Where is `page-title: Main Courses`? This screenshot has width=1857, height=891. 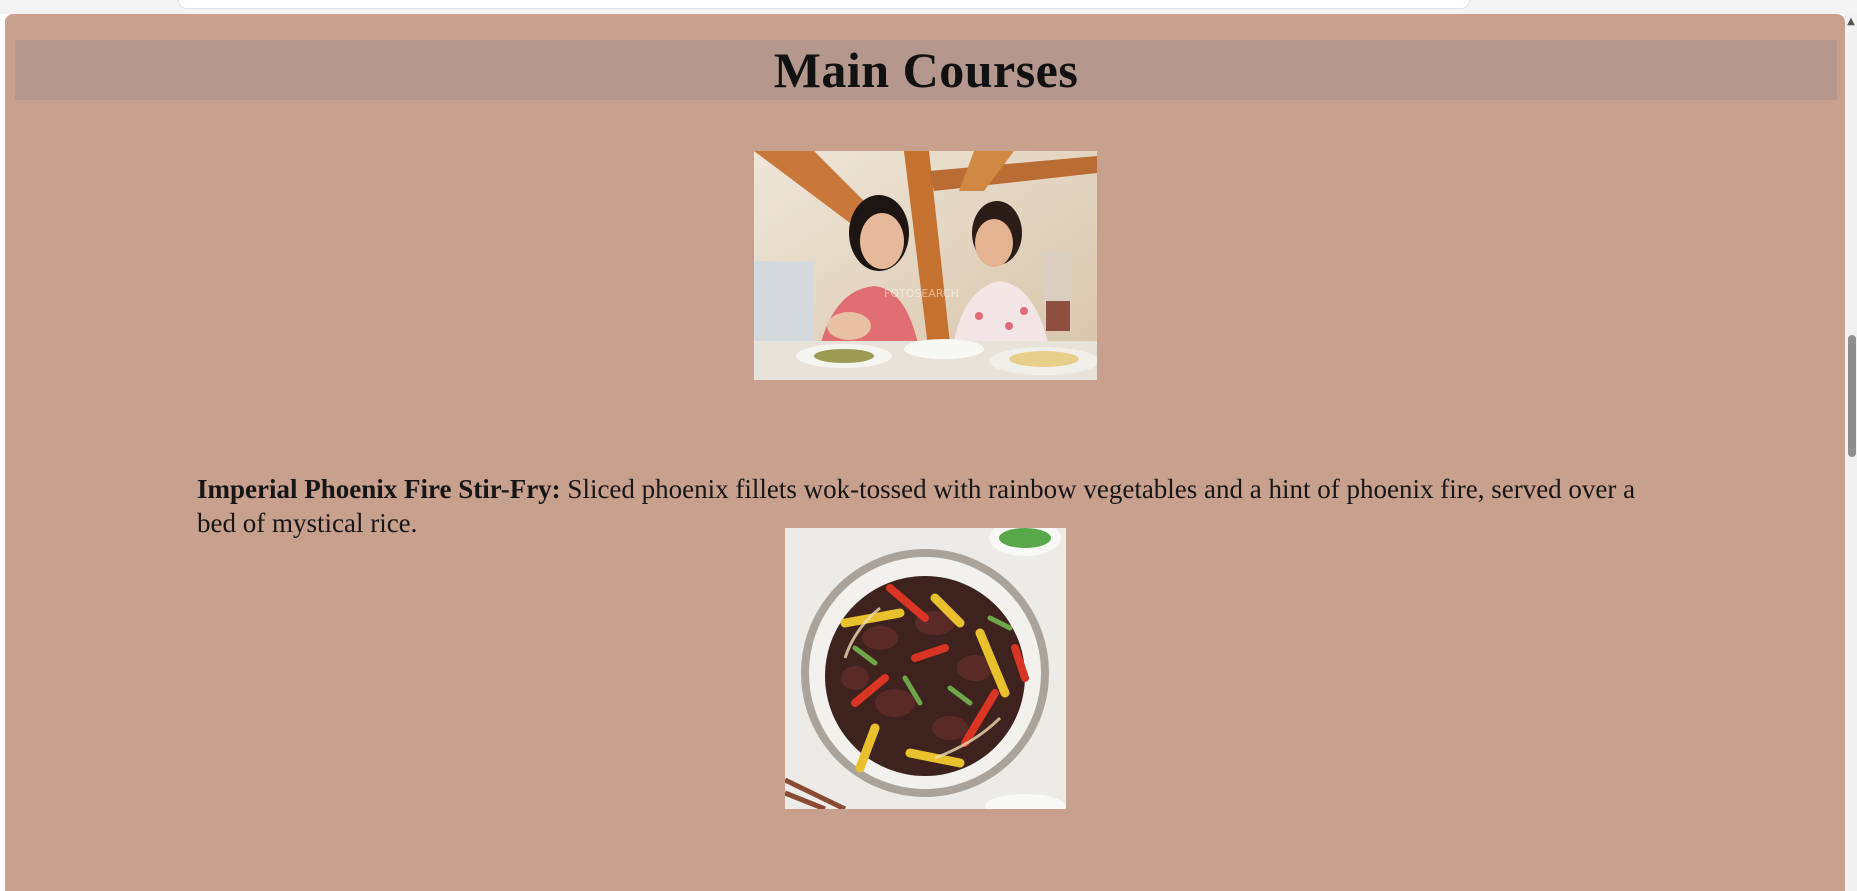
page-title: Main Courses is located at coordinates (926, 70).